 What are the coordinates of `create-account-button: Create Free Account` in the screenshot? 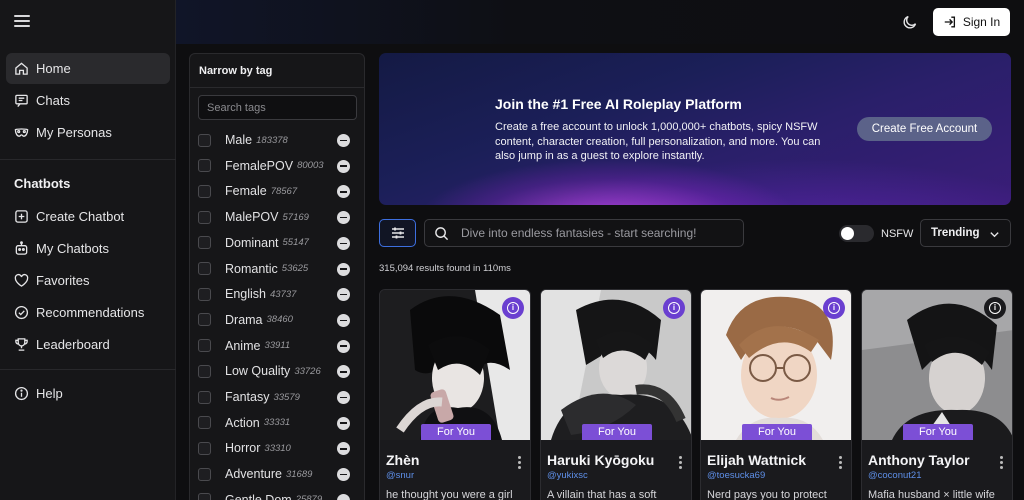 It's located at (924, 129).